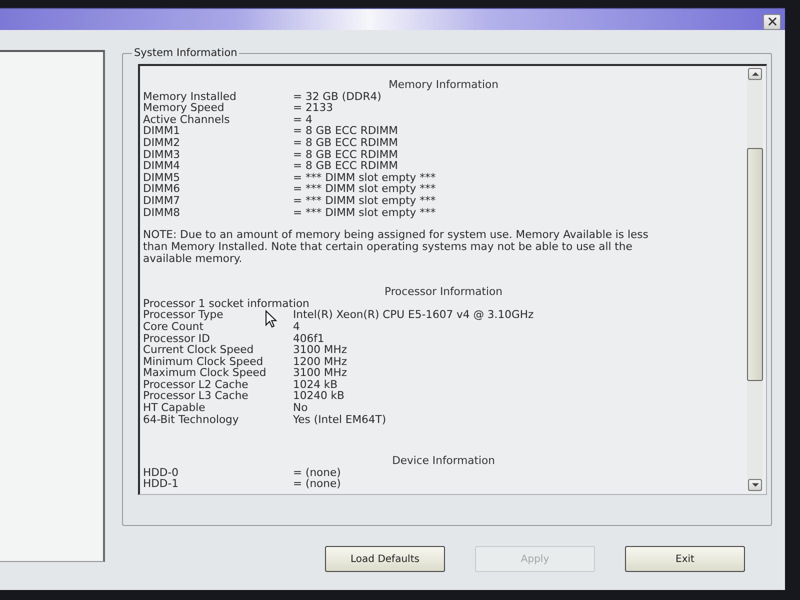 Image resolution: width=800 pixels, height=600 pixels. I want to click on info-label: Processor 1 socket information, so click(226, 304).